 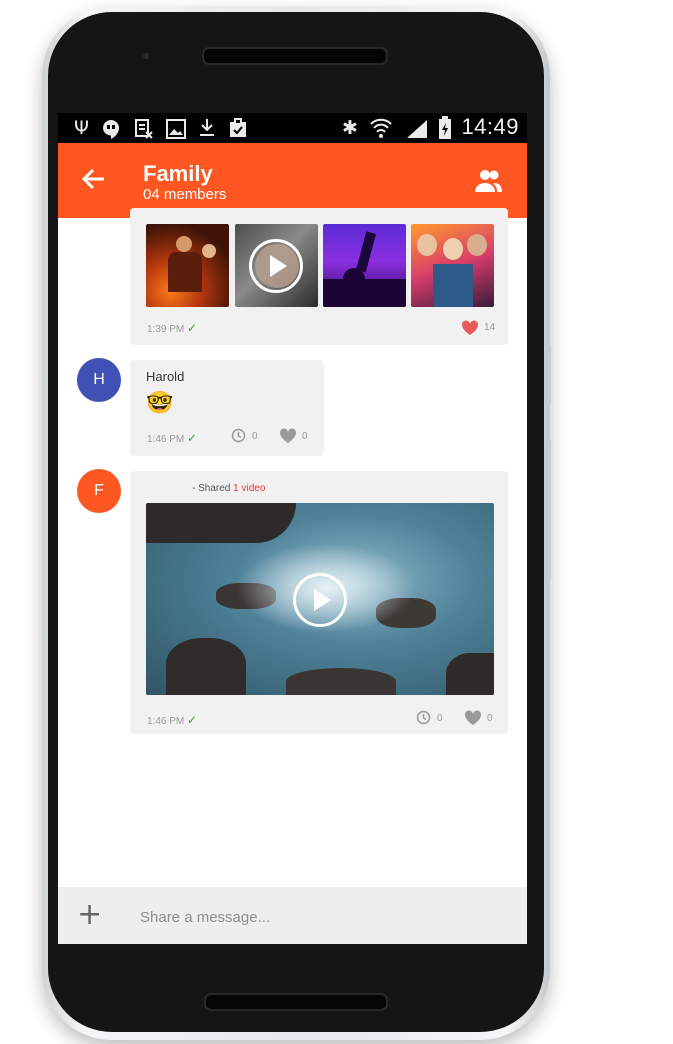 I want to click on avatar: F, so click(x=99, y=491).